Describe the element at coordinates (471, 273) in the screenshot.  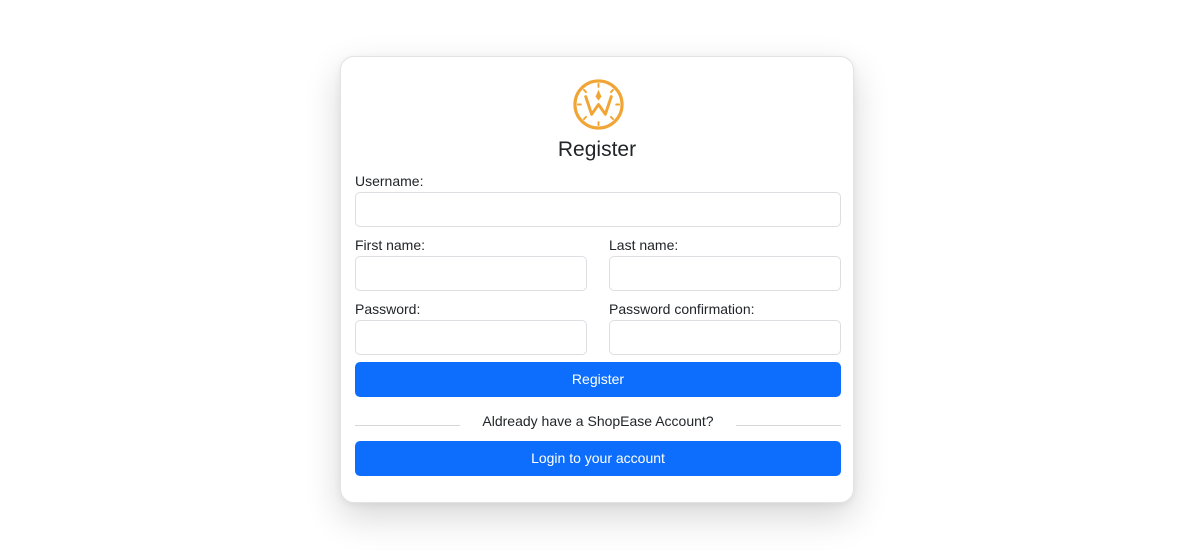
I see `first-name-input` at that location.